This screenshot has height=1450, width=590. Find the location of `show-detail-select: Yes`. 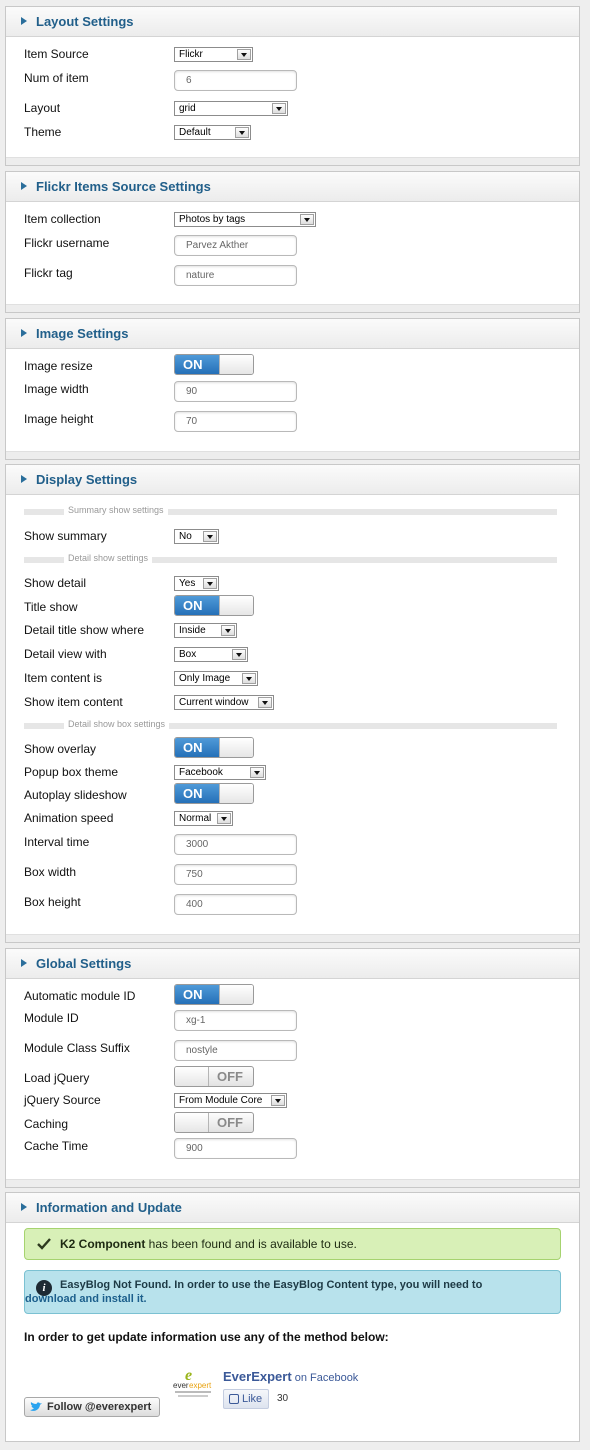

show-detail-select: Yes is located at coordinates (196, 583).